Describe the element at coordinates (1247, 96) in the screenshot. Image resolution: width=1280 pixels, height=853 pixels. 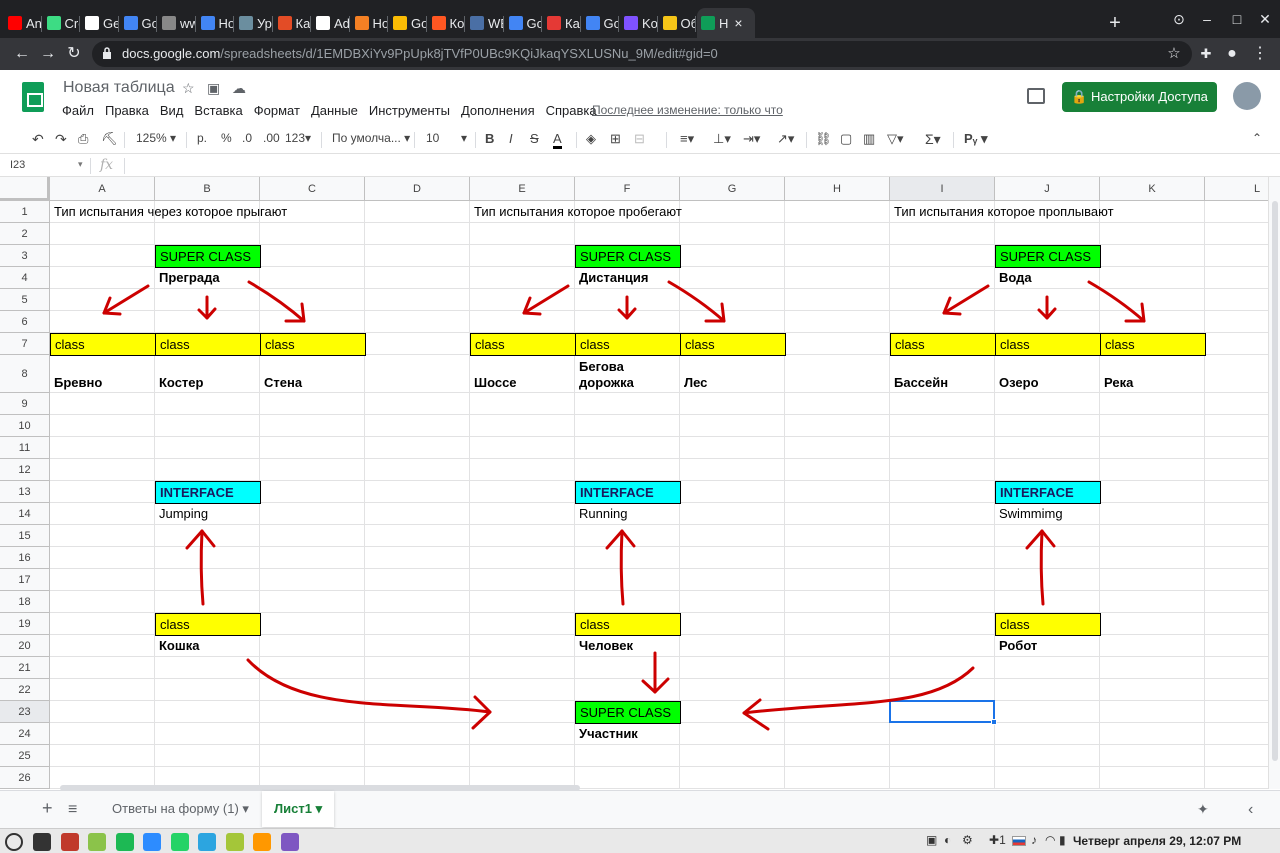
I see `user-avatar` at that location.